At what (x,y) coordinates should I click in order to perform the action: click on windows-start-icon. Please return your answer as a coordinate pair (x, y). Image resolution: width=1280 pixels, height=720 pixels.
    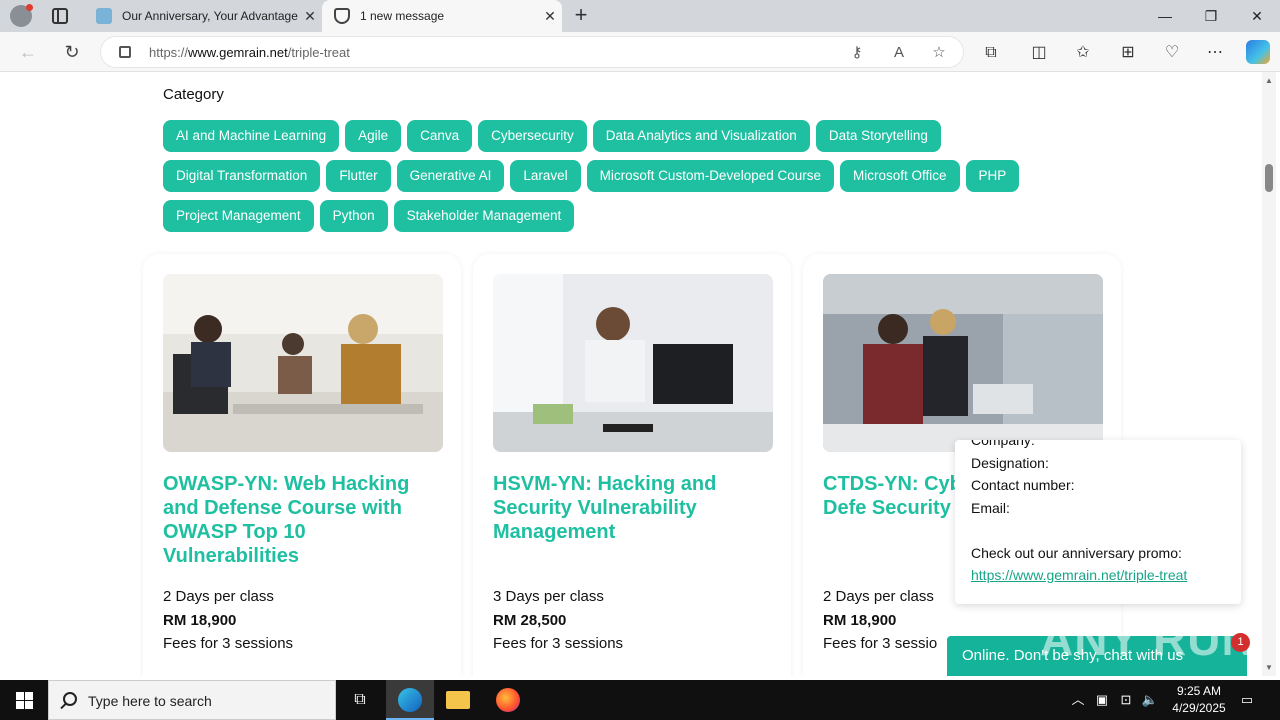
    Looking at the image, I should click on (24, 700).